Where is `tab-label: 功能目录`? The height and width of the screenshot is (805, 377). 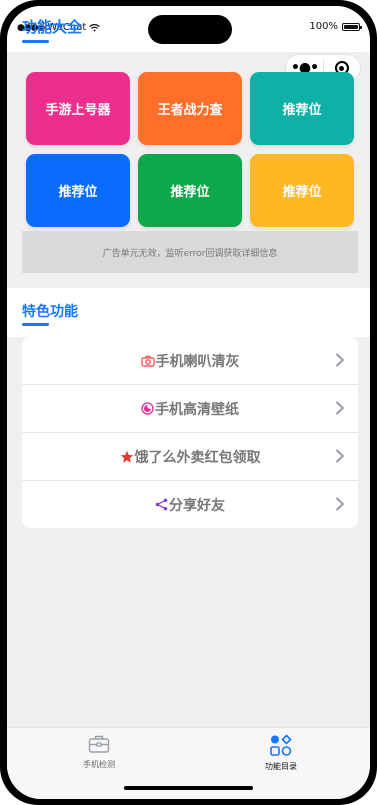
tab-label: 功能目录 is located at coordinates (281, 766).